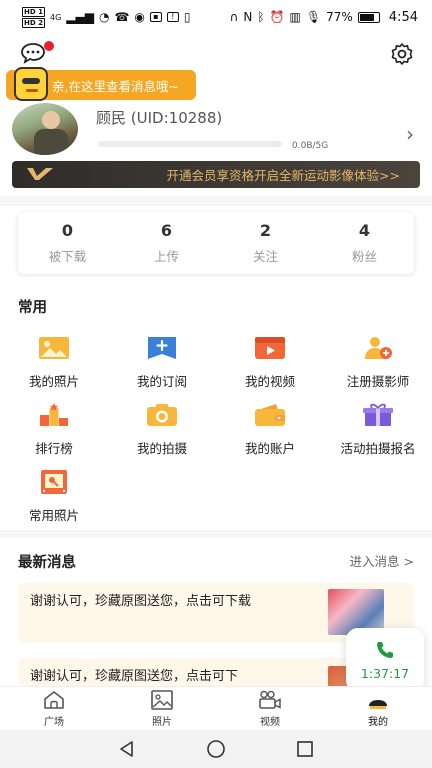 Image resolution: width=432 pixels, height=768 pixels. Describe the element at coordinates (378, 448) in the screenshot. I see `grid-item-label: 活动拍摄报名` at that location.